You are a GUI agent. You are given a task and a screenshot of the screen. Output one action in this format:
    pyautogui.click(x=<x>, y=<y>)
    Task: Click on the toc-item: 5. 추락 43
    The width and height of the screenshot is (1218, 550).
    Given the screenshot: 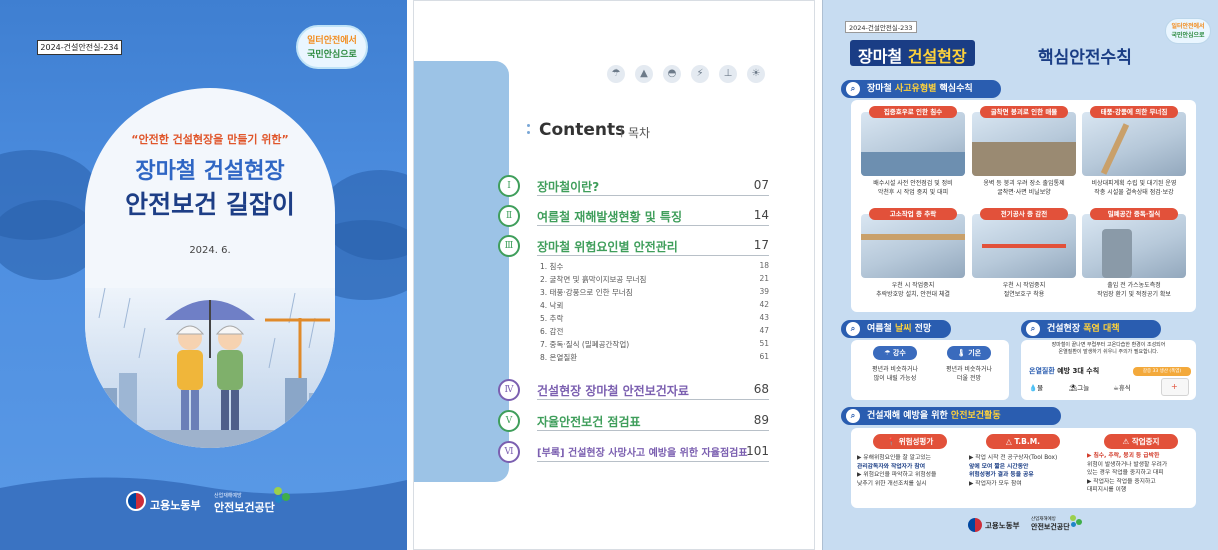 What is the action you would take?
    pyautogui.click(x=654, y=318)
    